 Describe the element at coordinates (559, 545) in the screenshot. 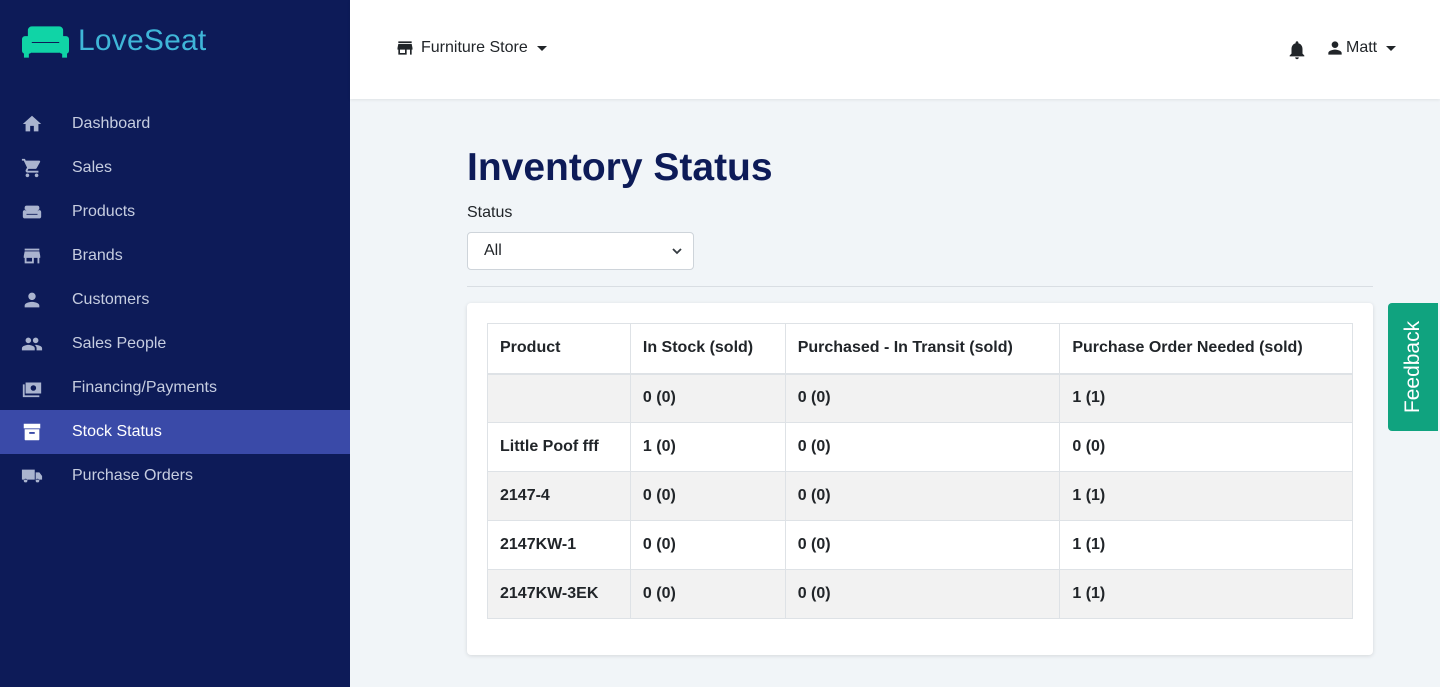

I see `product-cell: 2147KW-1` at that location.